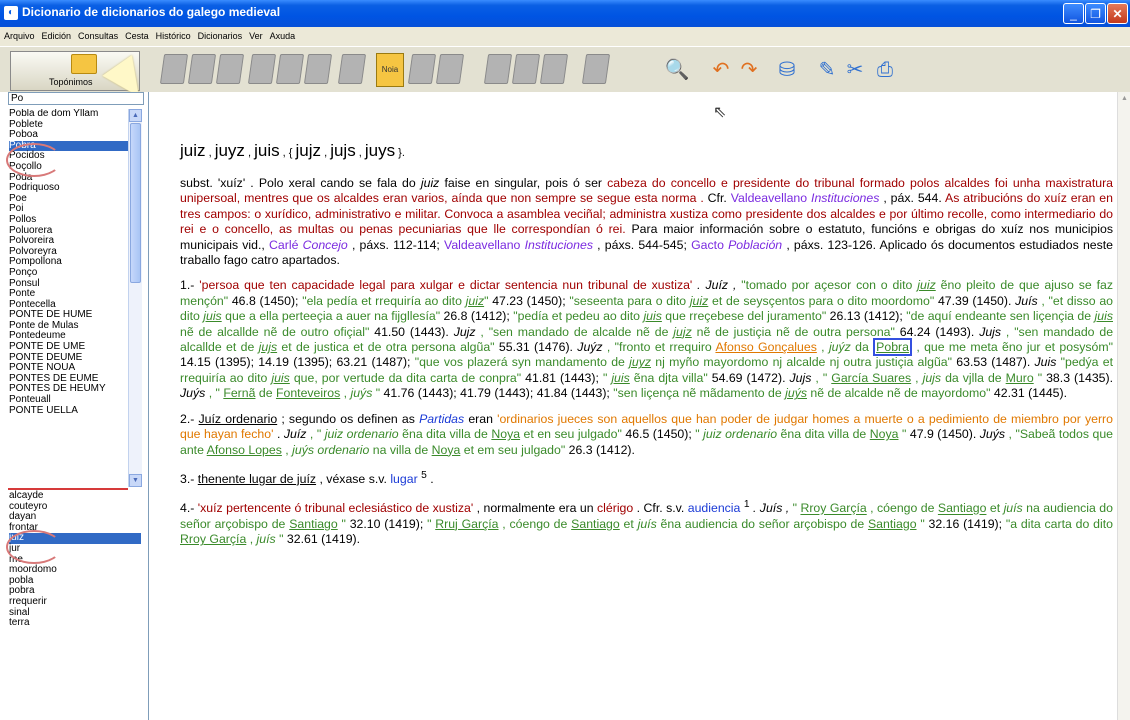 The image size is (1130, 720). I want to click on toponym-list-item: Poe, so click(75, 199).